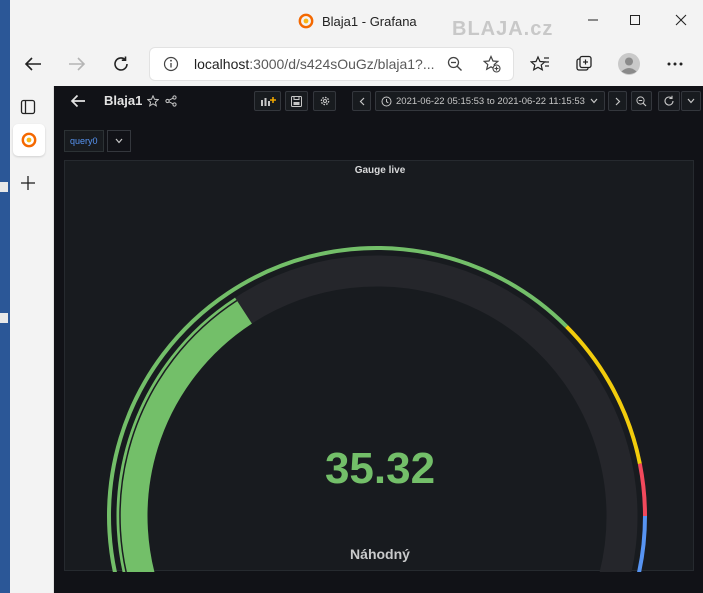  Describe the element at coordinates (184, 434) in the screenshot. I see `gauge-value-arc` at that location.